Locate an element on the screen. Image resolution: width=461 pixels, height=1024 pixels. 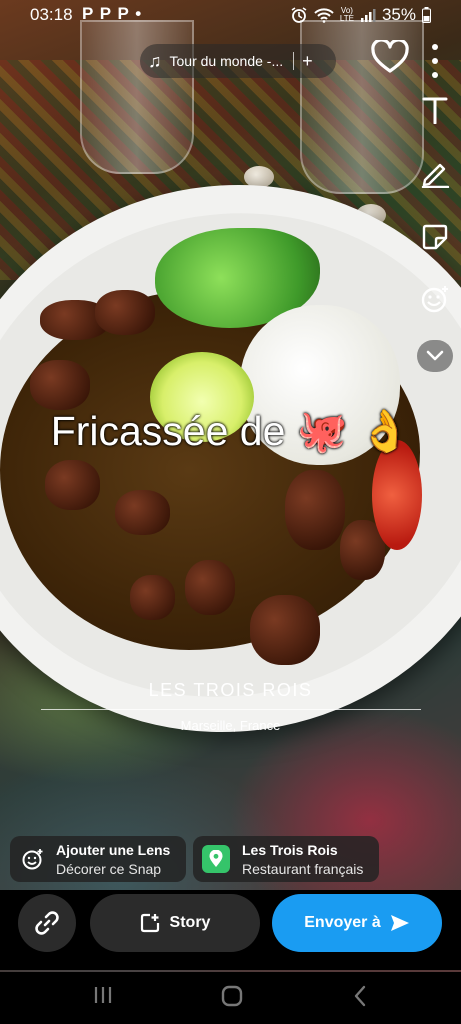
send-to-button: Envoyer à is located at coordinates (357, 923).